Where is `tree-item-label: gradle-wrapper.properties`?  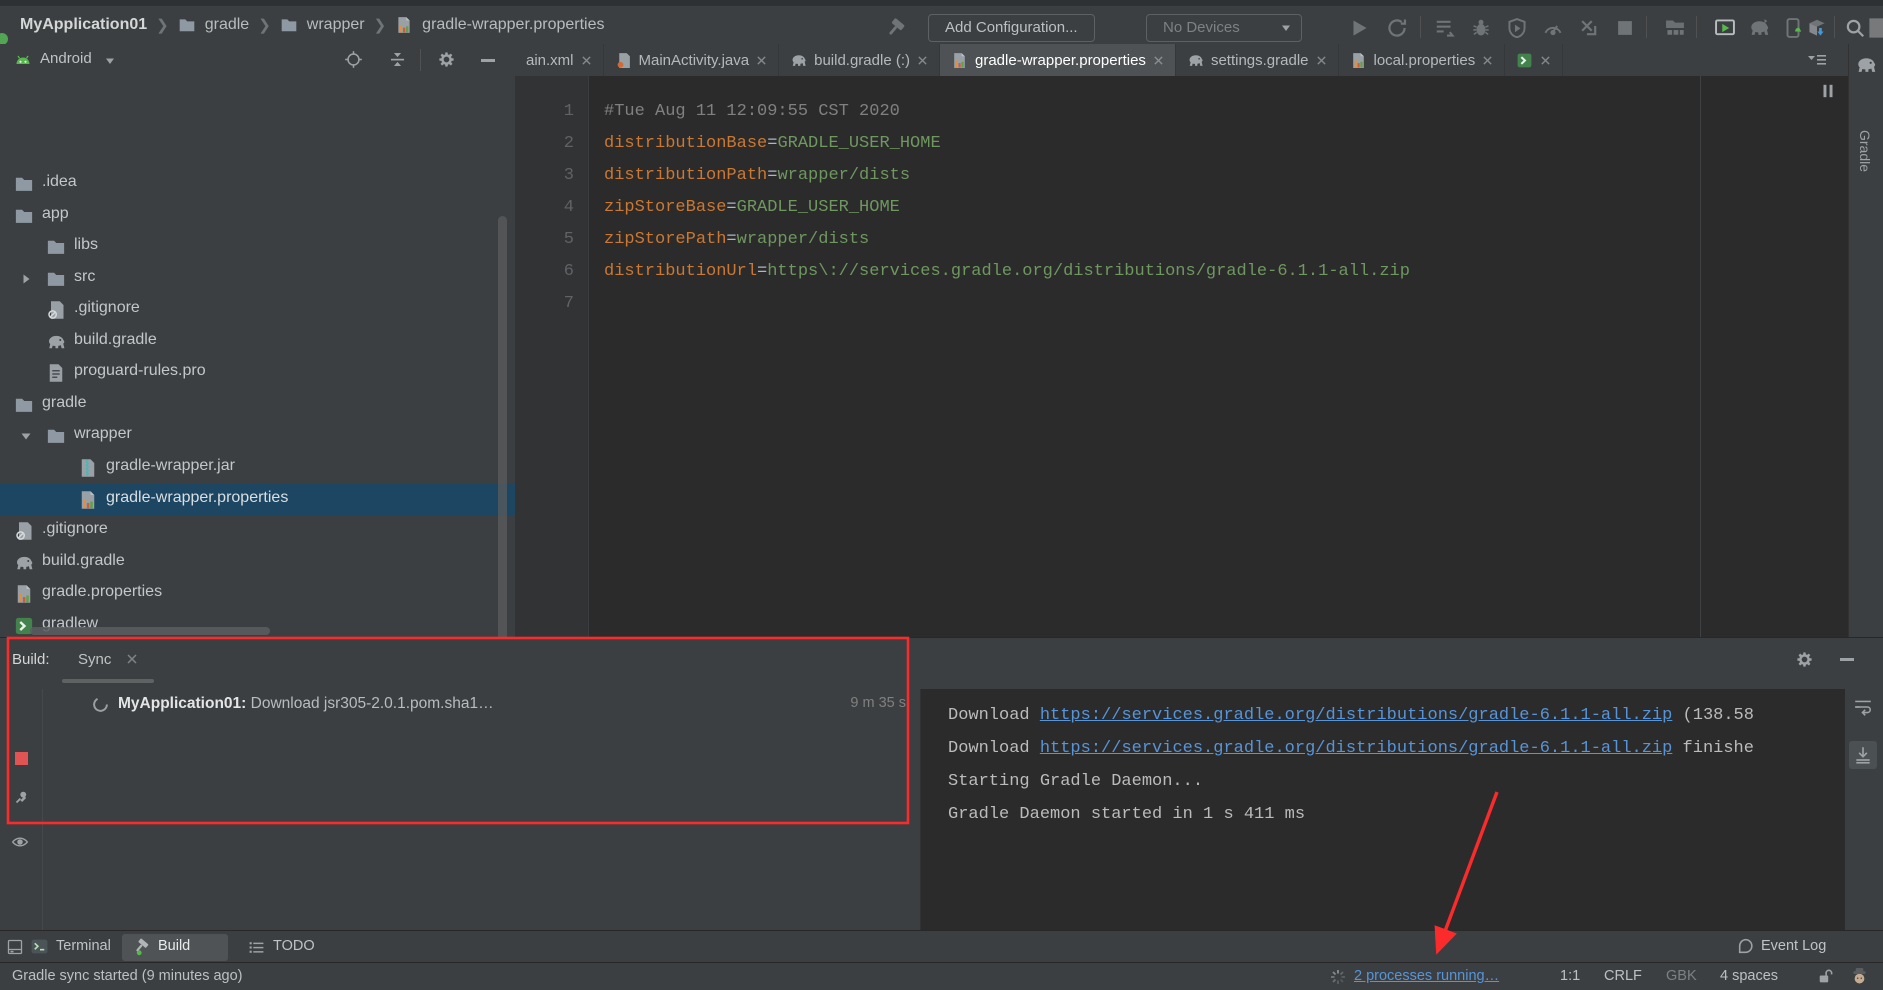
tree-item-label: gradle-wrapper.properties is located at coordinates (197, 497).